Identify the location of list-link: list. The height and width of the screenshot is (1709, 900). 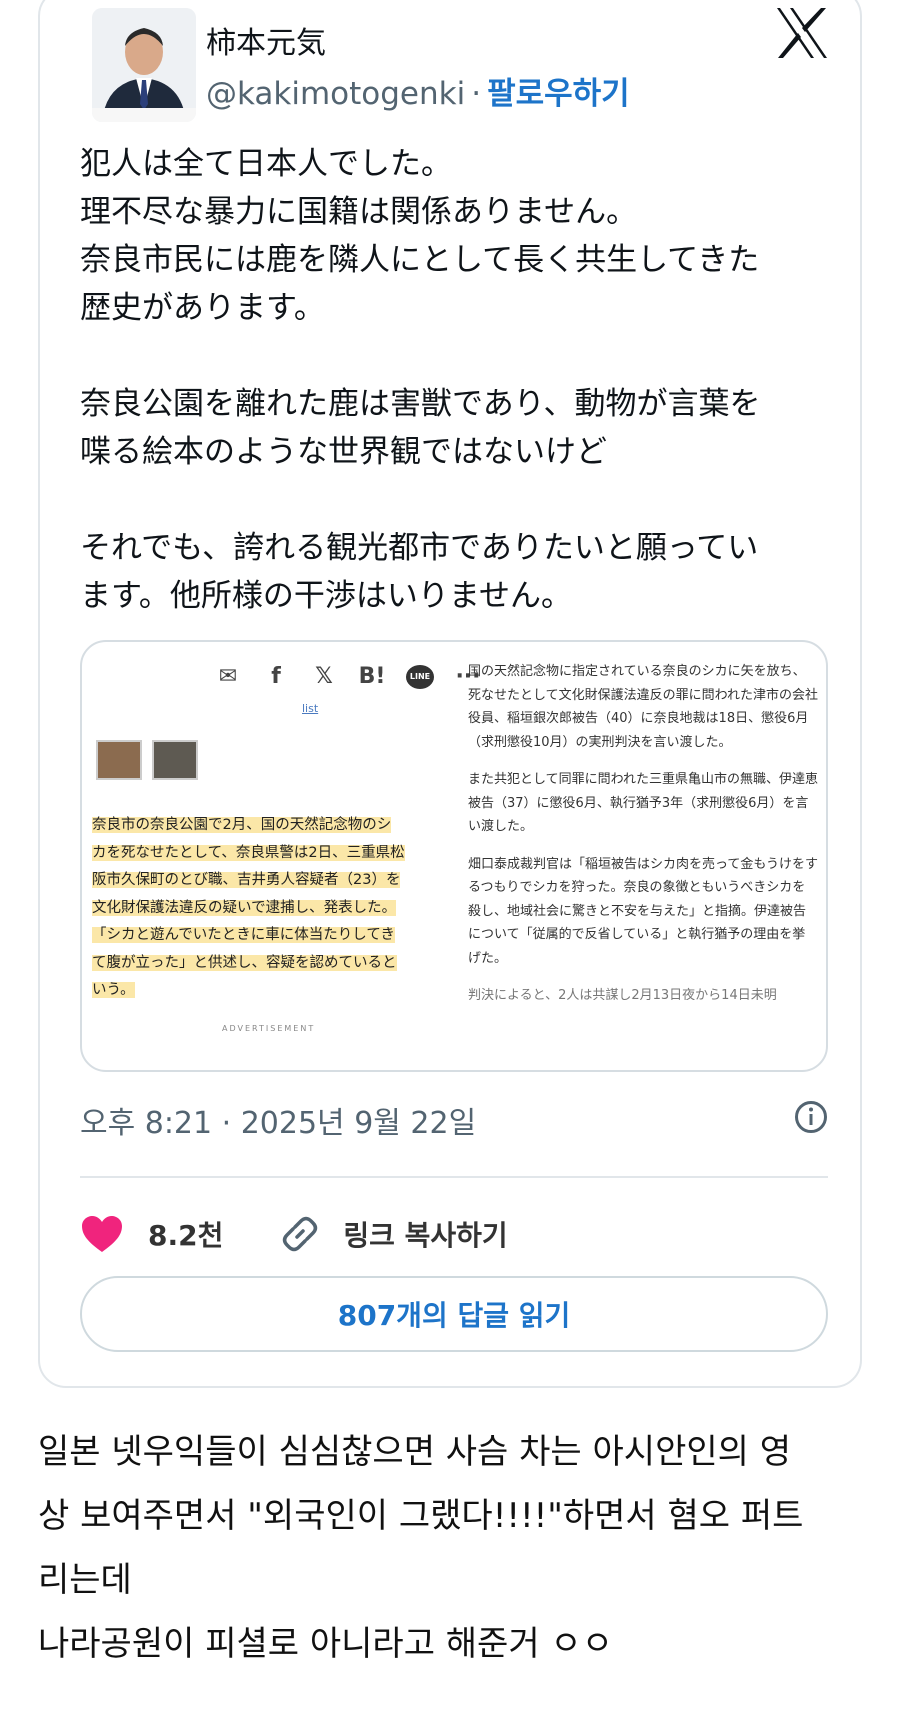
(310, 708).